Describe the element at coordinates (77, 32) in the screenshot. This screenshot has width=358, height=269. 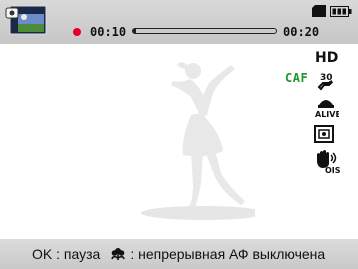
I see `recording-indicator` at that location.